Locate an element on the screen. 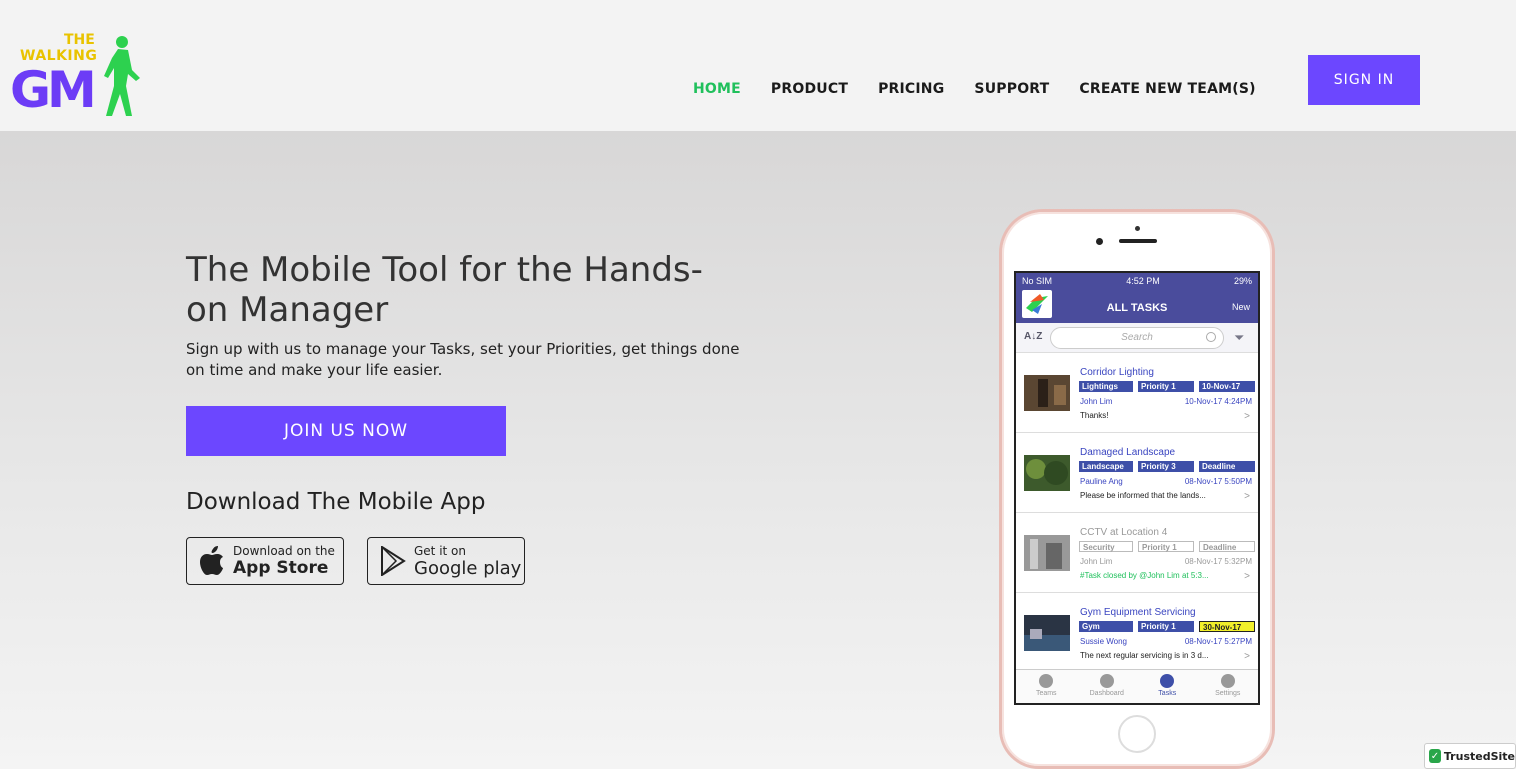 Image resolution: width=1516 pixels, height=769 pixels. app-title-bar: ALL TASKS New is located at coordinates (1137, 306).